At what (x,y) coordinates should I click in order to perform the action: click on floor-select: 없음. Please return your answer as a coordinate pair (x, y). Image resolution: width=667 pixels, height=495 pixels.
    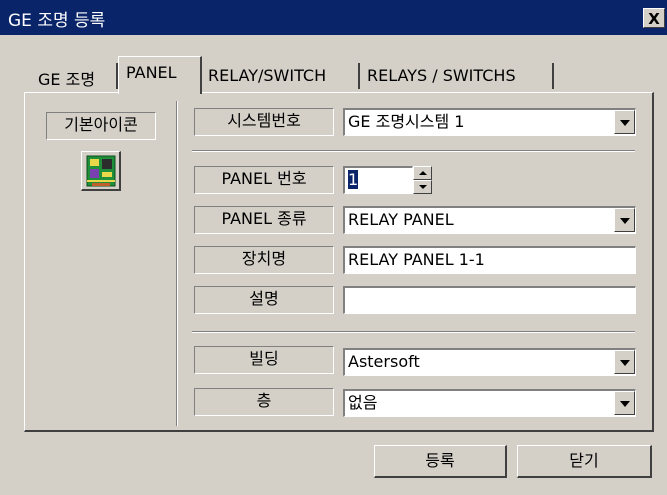
    Looking at the image, I should click on (489, 403).